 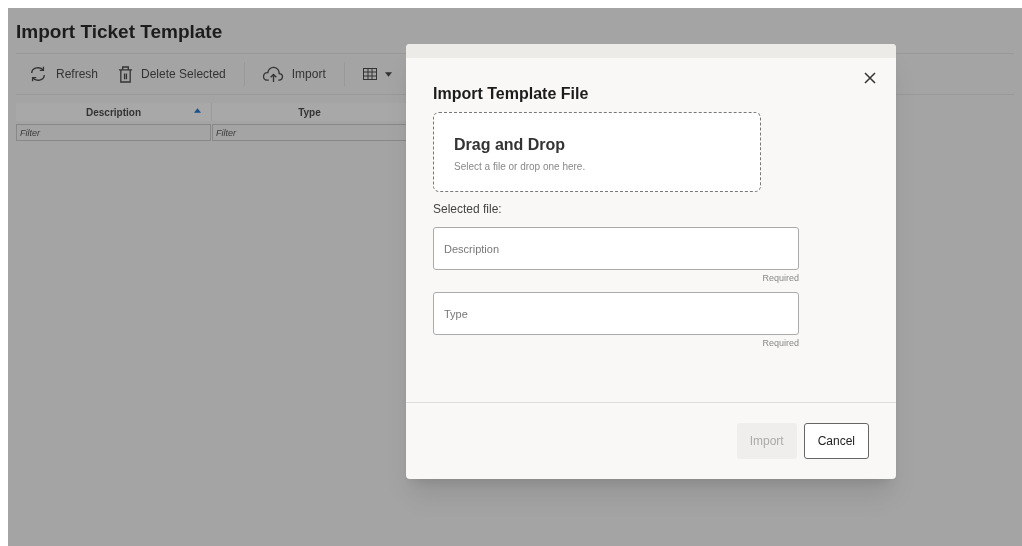 I want to click on delete-button: Delete Selected, so click(x=172, y=74).